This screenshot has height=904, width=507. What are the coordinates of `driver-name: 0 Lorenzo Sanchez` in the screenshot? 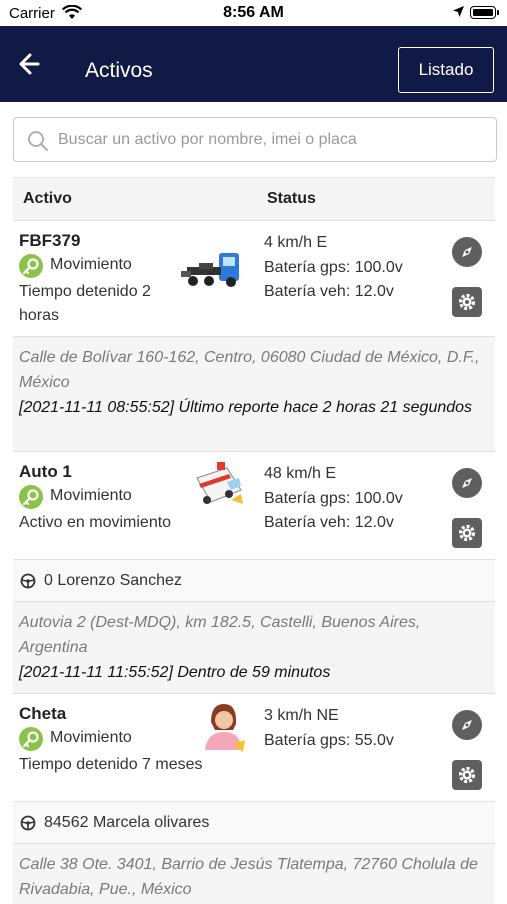 It's located at (113, 580).